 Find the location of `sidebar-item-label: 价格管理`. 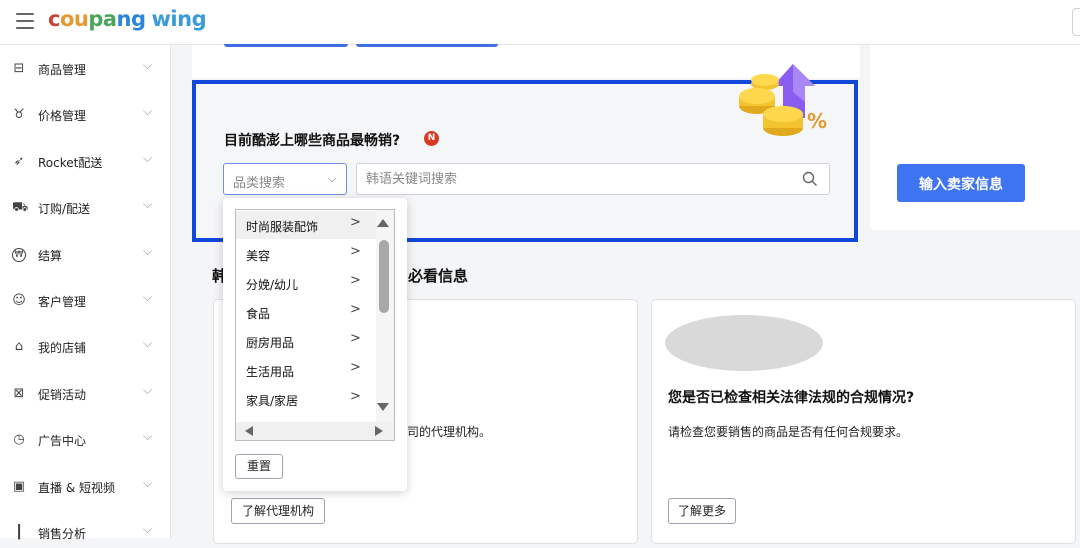

sidebar-item-label: 价格管理 is located at coordinates (62, 116).